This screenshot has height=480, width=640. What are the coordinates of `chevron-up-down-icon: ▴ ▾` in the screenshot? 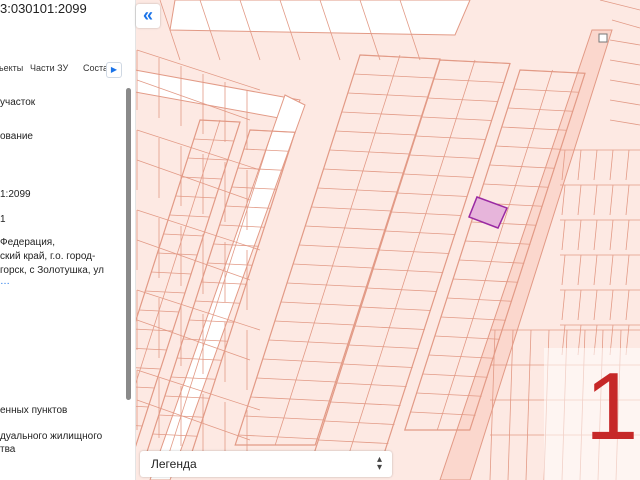 It's located at (379, 463).